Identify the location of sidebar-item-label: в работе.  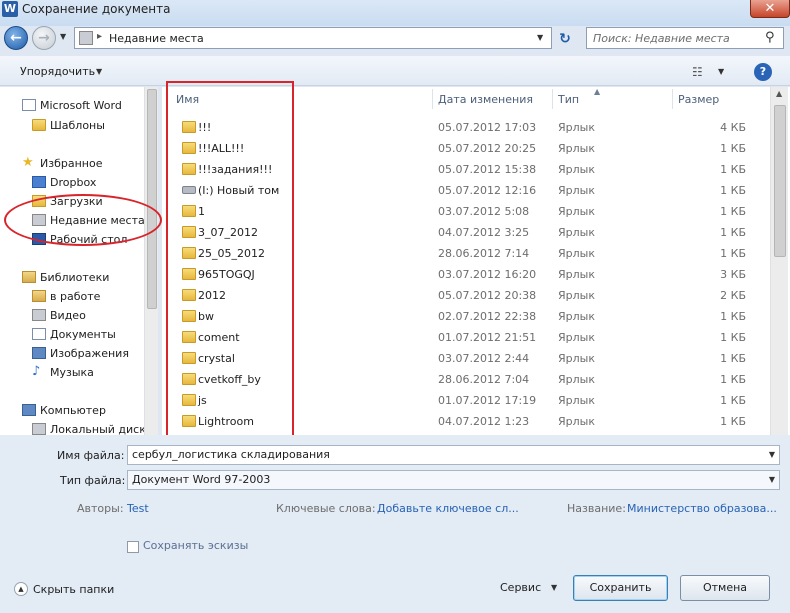
(75, 296).